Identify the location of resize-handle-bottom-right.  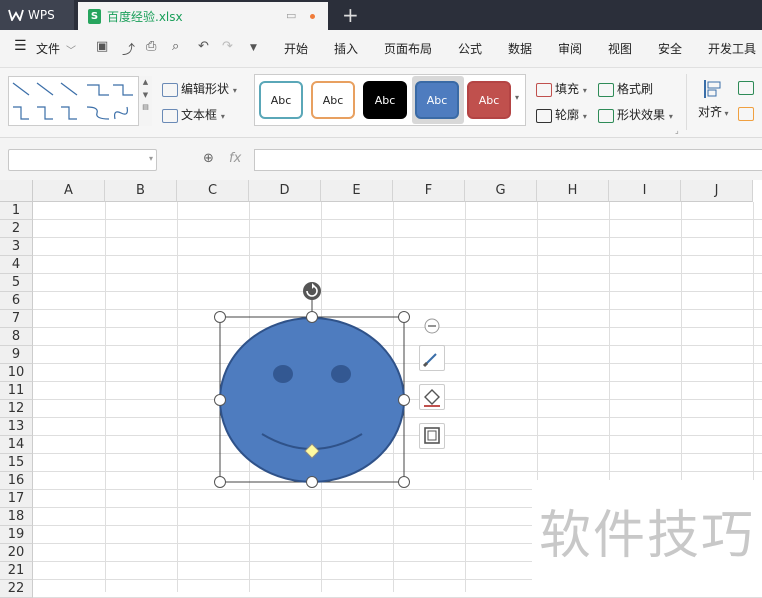
(404, 482).